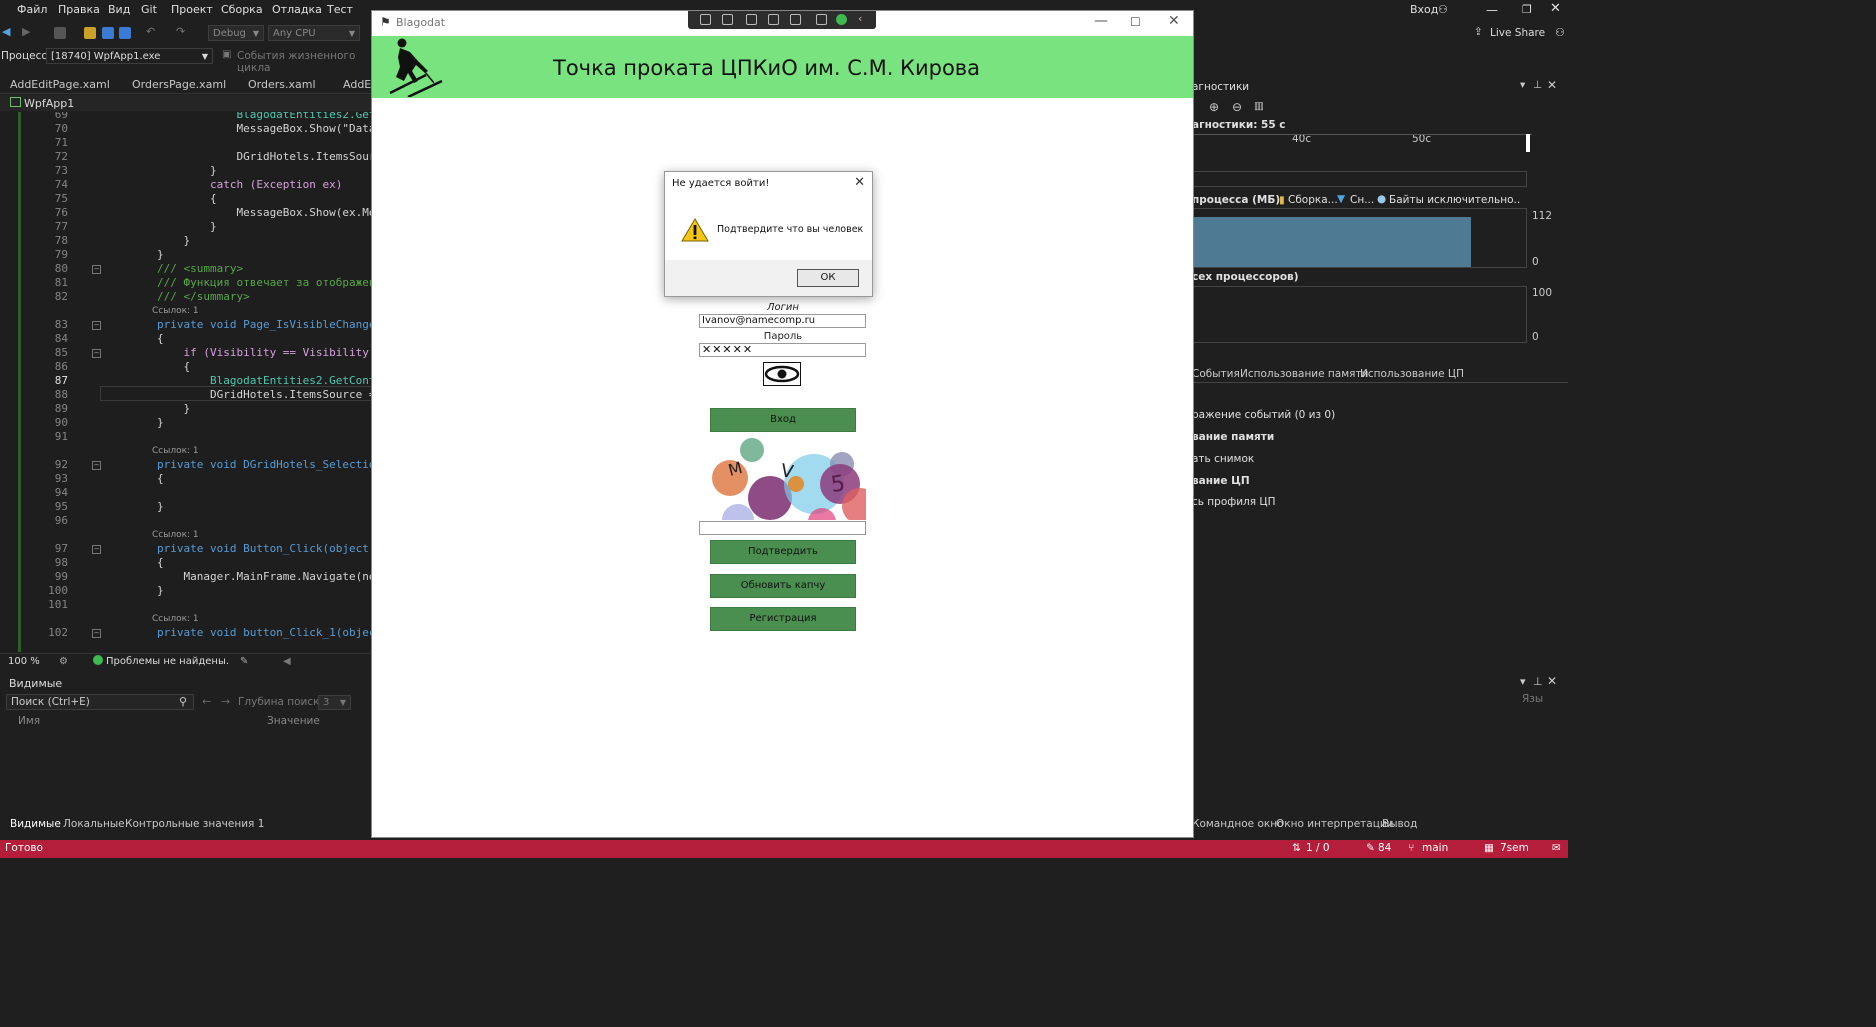 Image resolution: width=1876 pixels, height=1027 pixels. What do you see at coordinates (1527, 9) in the screenshot?
I see `restore-icon: ❐` at bounding box center [1527, 9].